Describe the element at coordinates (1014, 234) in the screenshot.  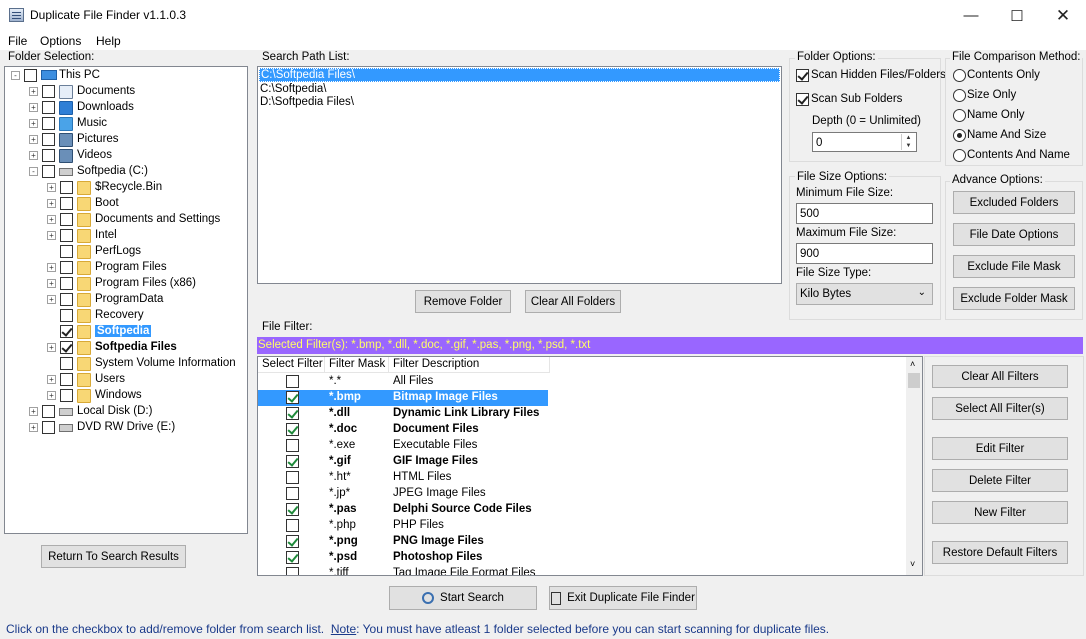
I see `file-date-options-button: File Date Options` at that location.